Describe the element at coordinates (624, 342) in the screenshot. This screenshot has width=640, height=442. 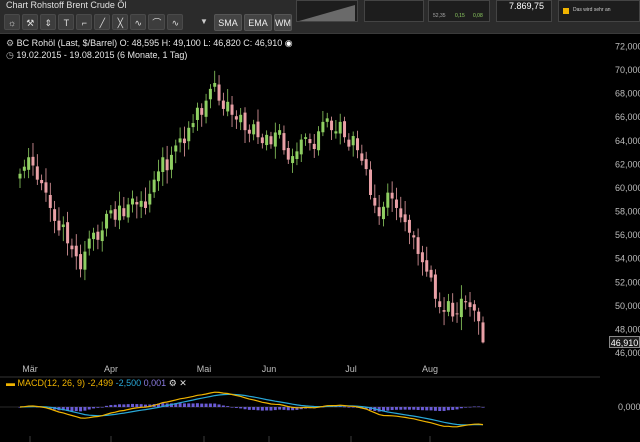
I see `last-price-label: 46,910` at that location.